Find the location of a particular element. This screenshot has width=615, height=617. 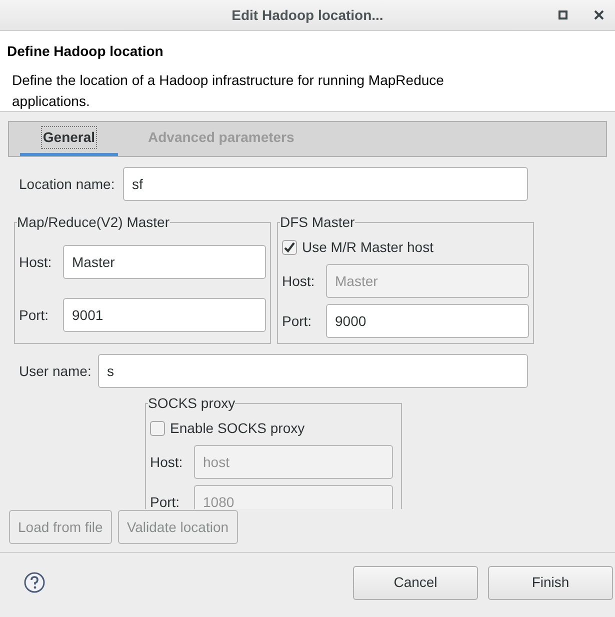

checkbox-label: Enable SOCKS proxy is located at coordinates (237, 428).